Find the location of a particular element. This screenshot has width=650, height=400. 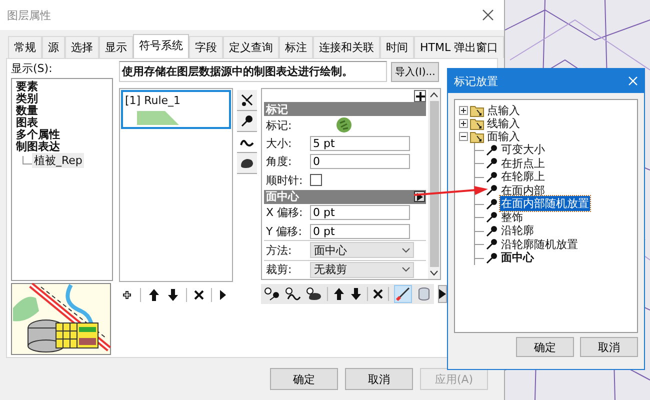

property-input: 5 pt is located at coordinates (360, 144).